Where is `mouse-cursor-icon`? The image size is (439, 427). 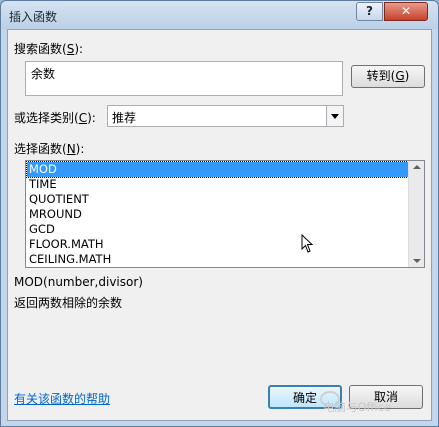
mouse-cursor-icon is located at coordinates (307, 243).